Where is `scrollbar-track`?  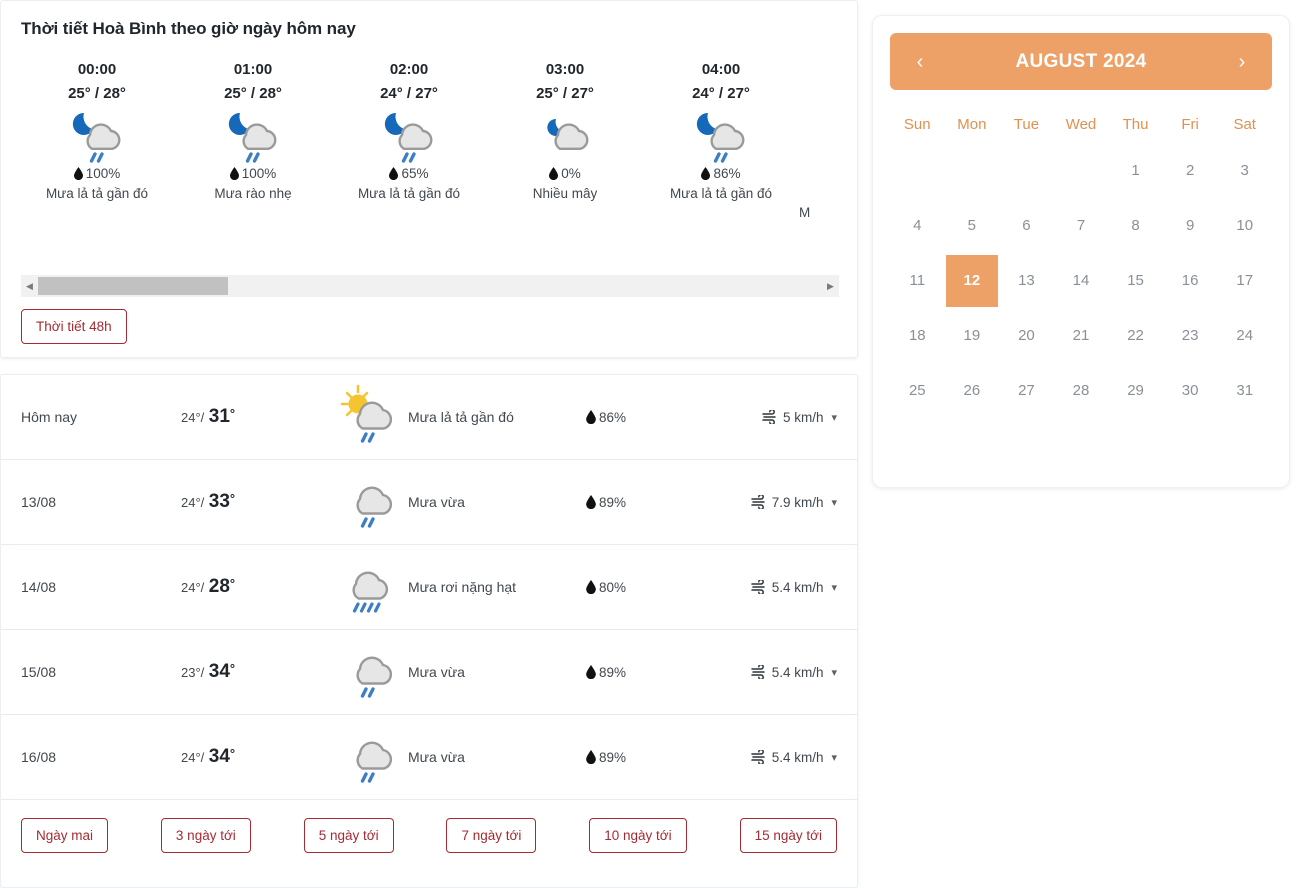 scrollbar-track is located at coordinates (430, 286).